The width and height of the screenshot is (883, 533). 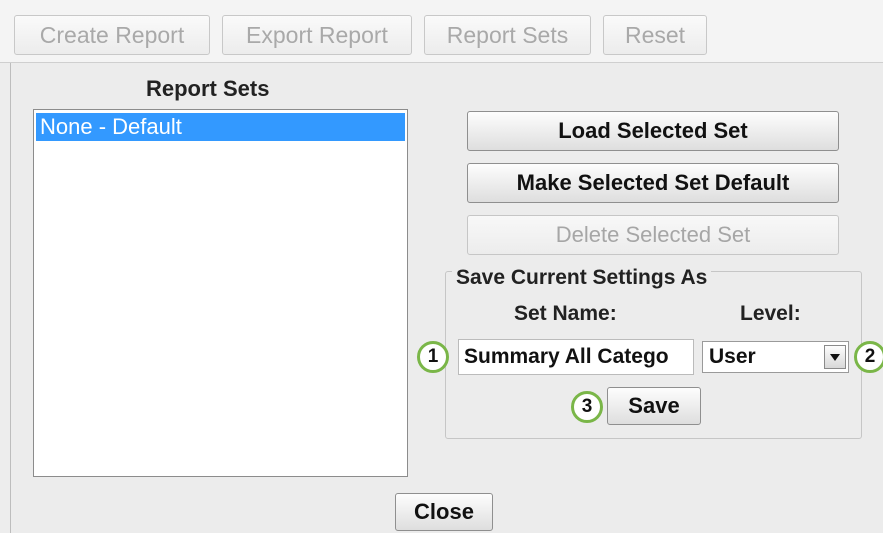 I want to click on level-select: User, so click(x=775, y=357).